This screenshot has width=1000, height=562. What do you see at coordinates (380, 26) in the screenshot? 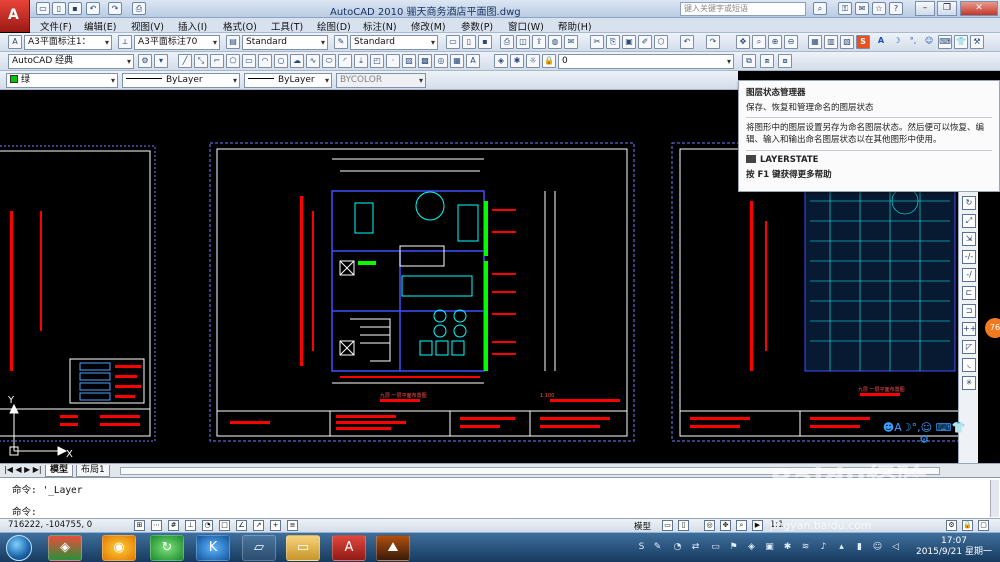
I see `menu-dimension: 标注(N)` at bounding box center [380, 26].